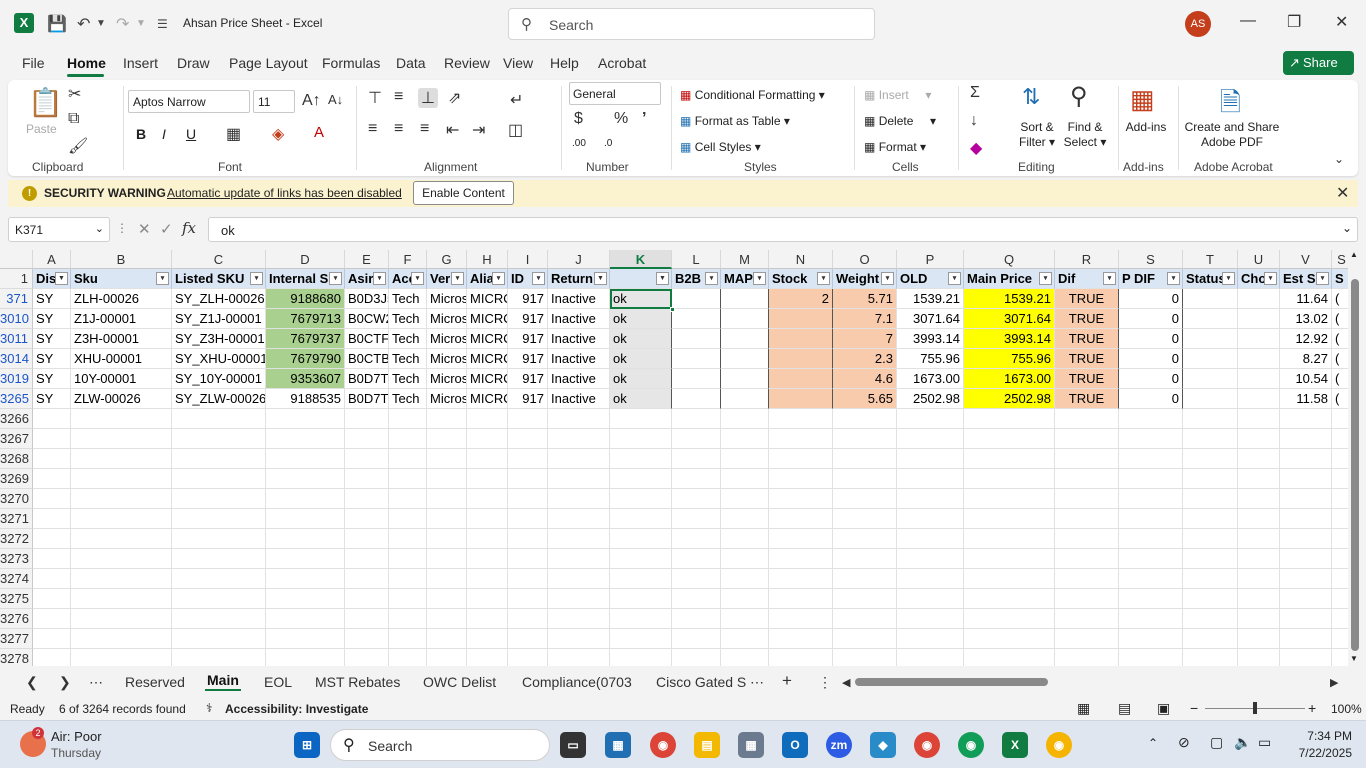 The image size is (1366, 768). I want to click on increase-indent-icon: ⇥, so click(478, 130).